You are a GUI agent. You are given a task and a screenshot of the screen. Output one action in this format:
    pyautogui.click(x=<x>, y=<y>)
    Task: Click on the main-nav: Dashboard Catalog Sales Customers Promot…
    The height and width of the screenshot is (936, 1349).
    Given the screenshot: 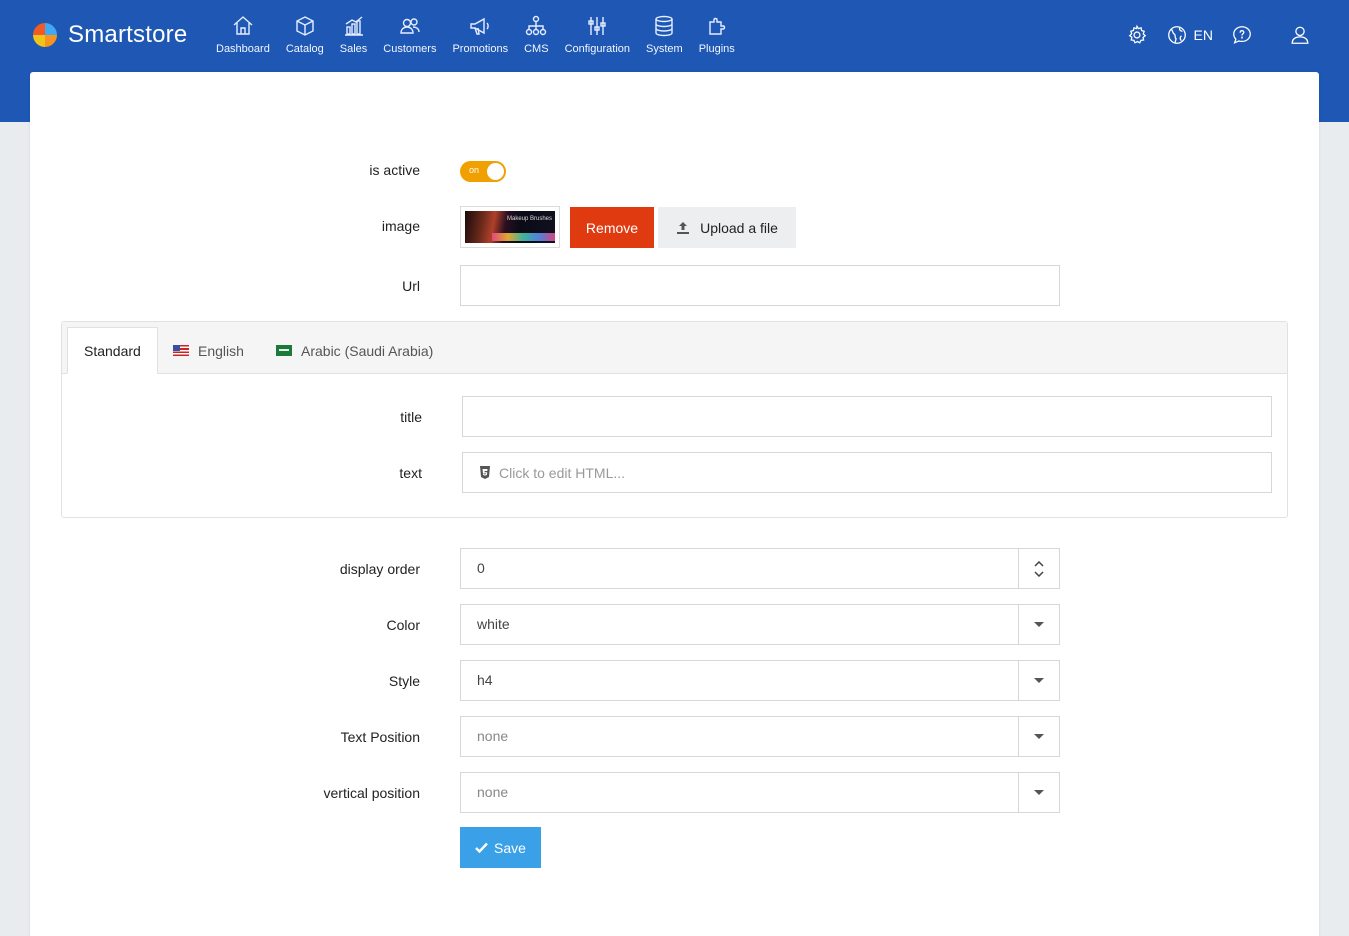 What is the action you would take?
    pyautogui.click(x=475, y=34)
    